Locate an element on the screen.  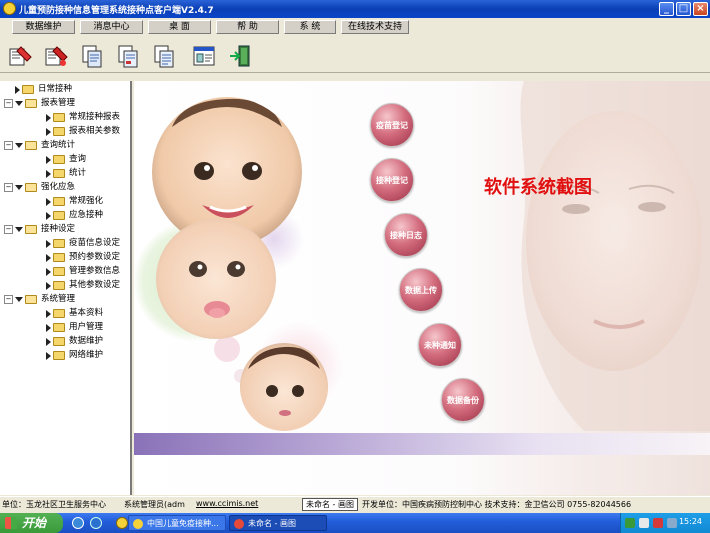
tree-node-routine-report: 常规接种报表 is located at coordinates (83, 117).